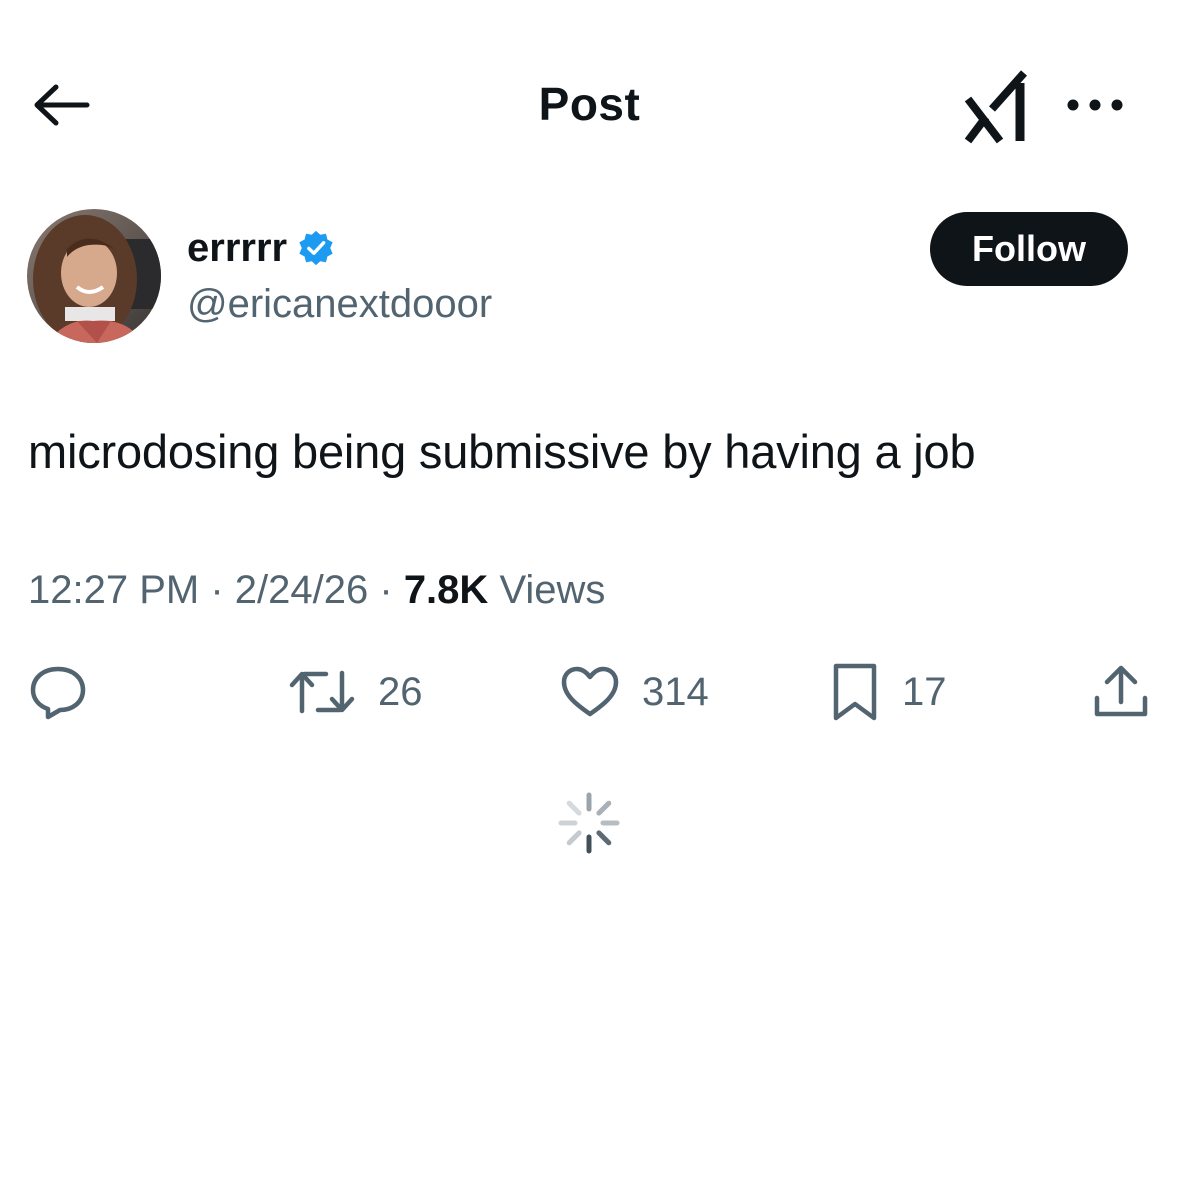 The width and height of the screenshot is (1179, 1179). I want to click on heart-icon, so click(590, 691).